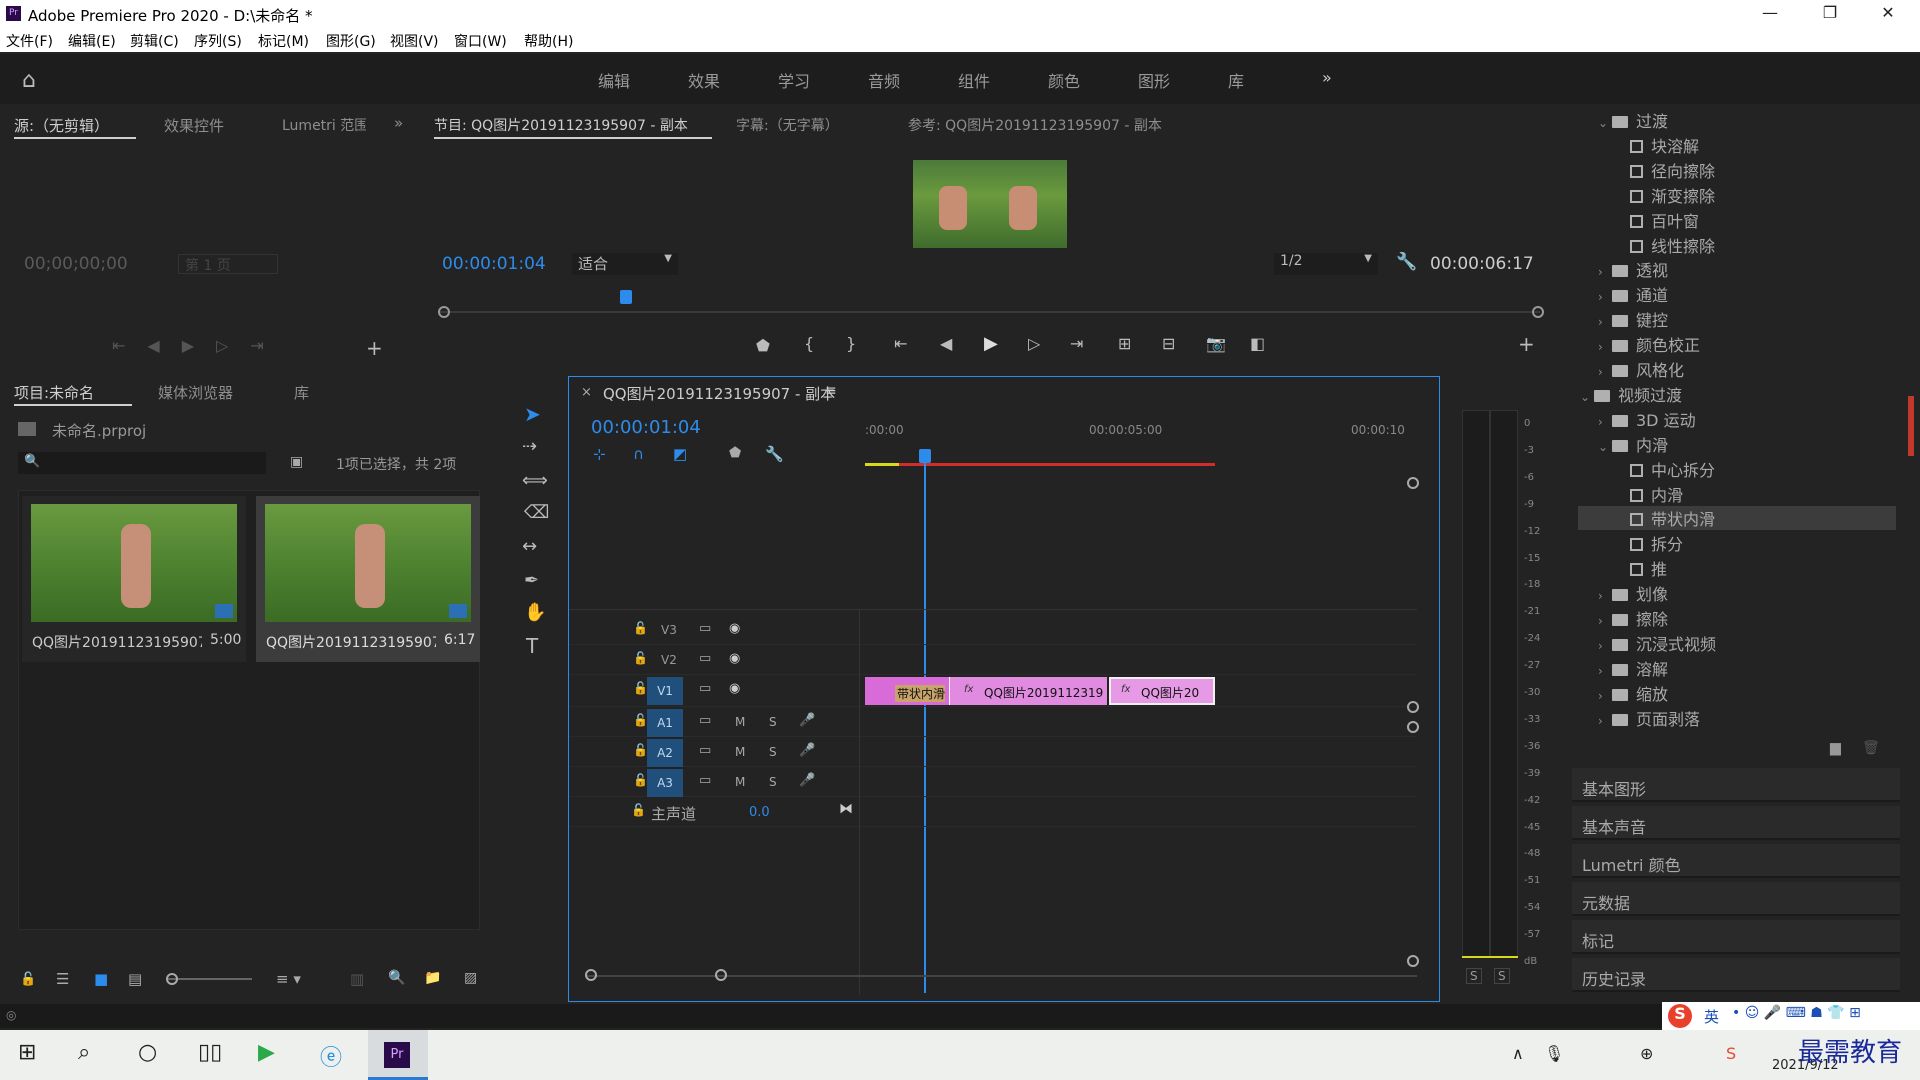  Describe the element at coordinates (1474, 976) in the screenshot. I see `solo-left-button: S` at that location.